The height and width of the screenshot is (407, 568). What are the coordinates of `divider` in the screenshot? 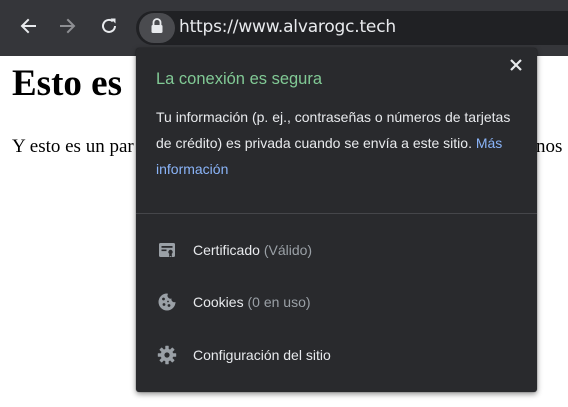 It's located at (336, 213).